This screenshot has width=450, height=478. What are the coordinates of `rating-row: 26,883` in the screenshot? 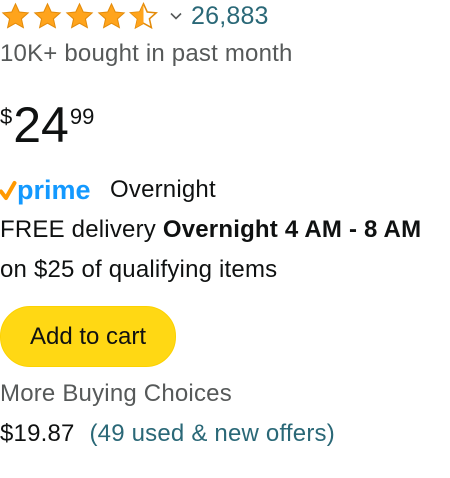 It's located at (134, 16).